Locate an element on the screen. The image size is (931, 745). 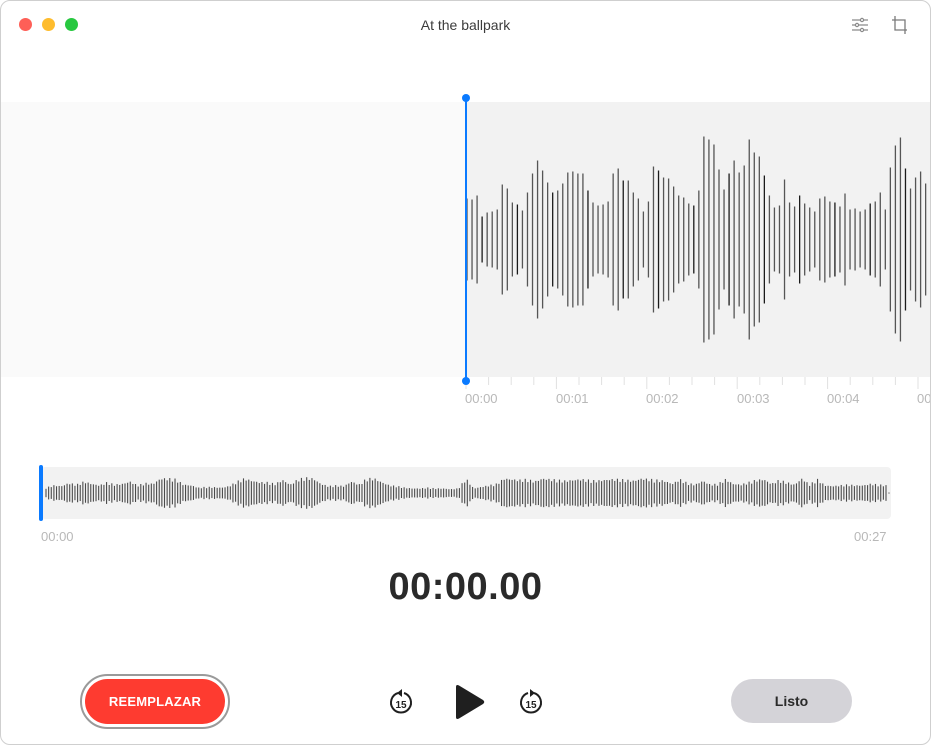
ruler-label: 00:02 is located at coordinates (662, 398).